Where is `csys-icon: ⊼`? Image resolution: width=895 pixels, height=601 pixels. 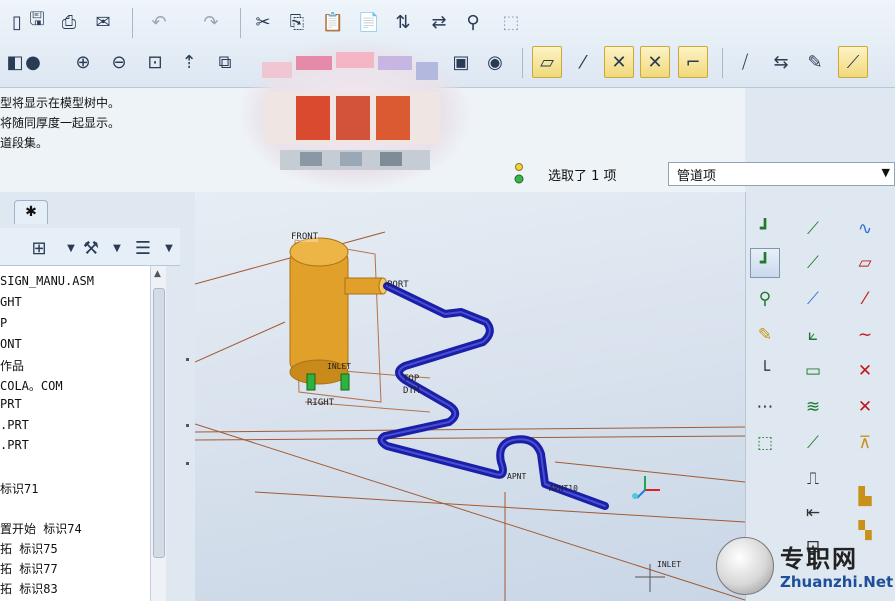
csys-icon: ⊼ is located at coordinates (865, 443).